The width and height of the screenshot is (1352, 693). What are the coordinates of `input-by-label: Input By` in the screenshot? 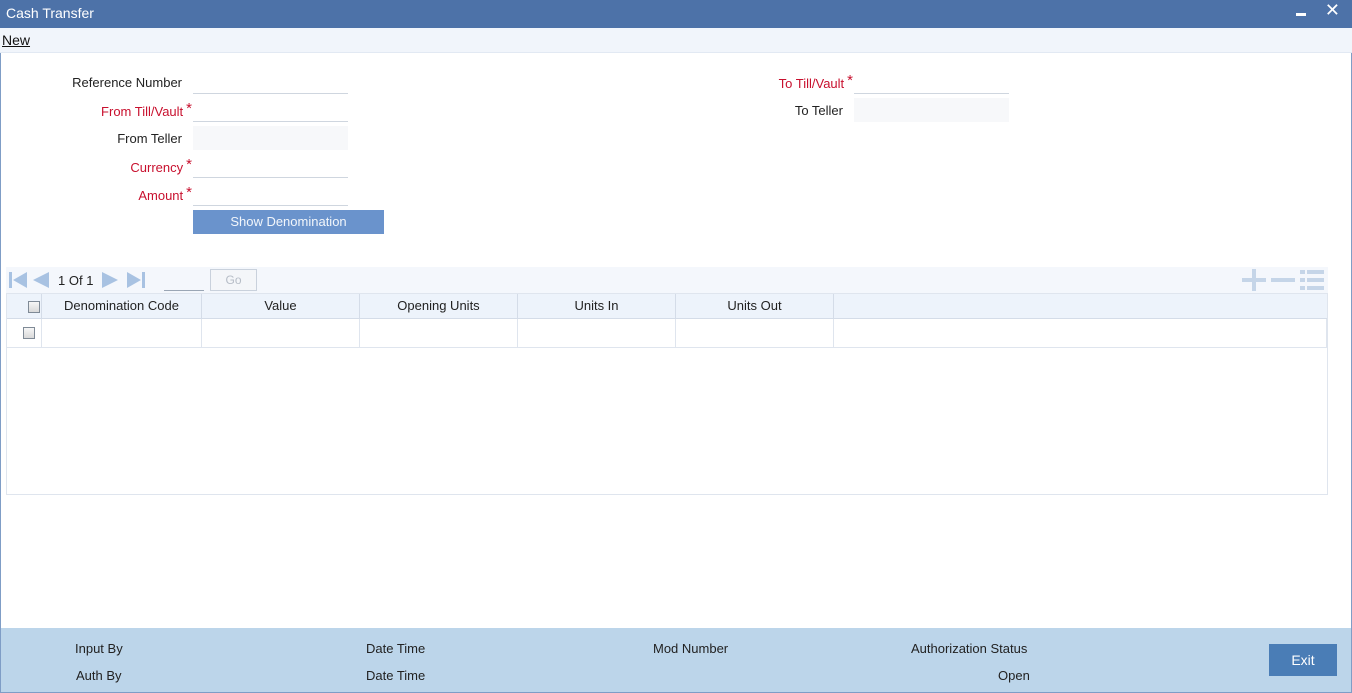 It's located at (99, 648).